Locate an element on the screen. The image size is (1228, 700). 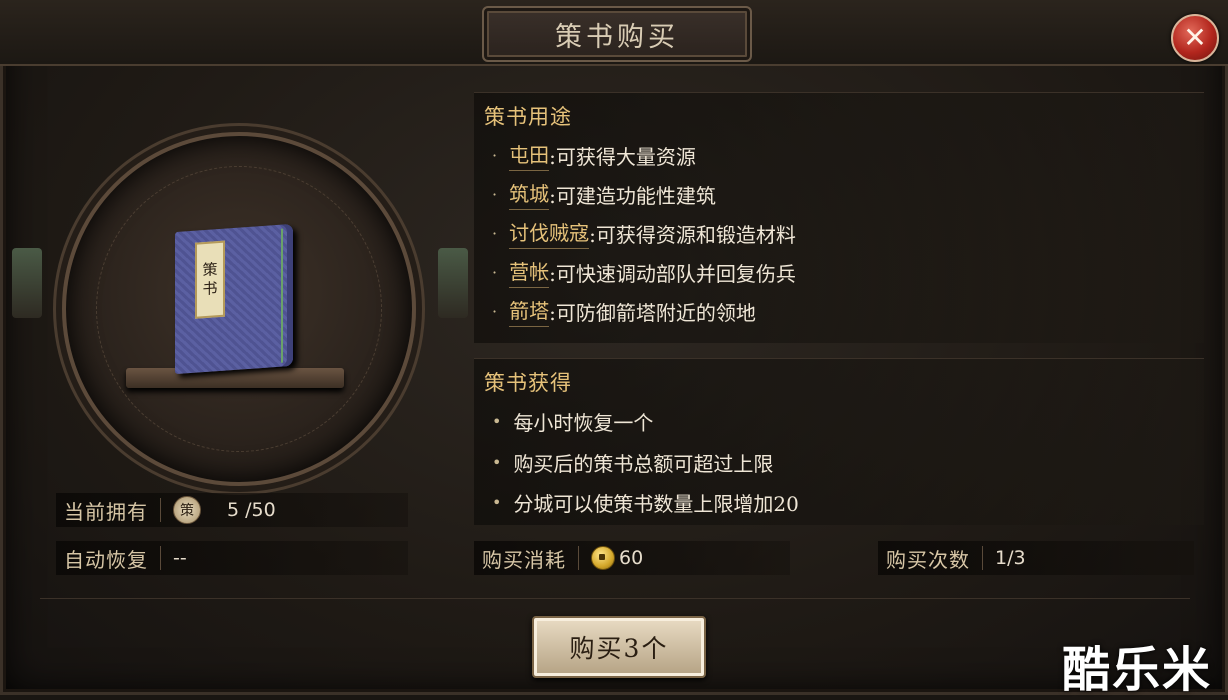
obtain-title: 策书获得 is located at coordinates (528, 383).